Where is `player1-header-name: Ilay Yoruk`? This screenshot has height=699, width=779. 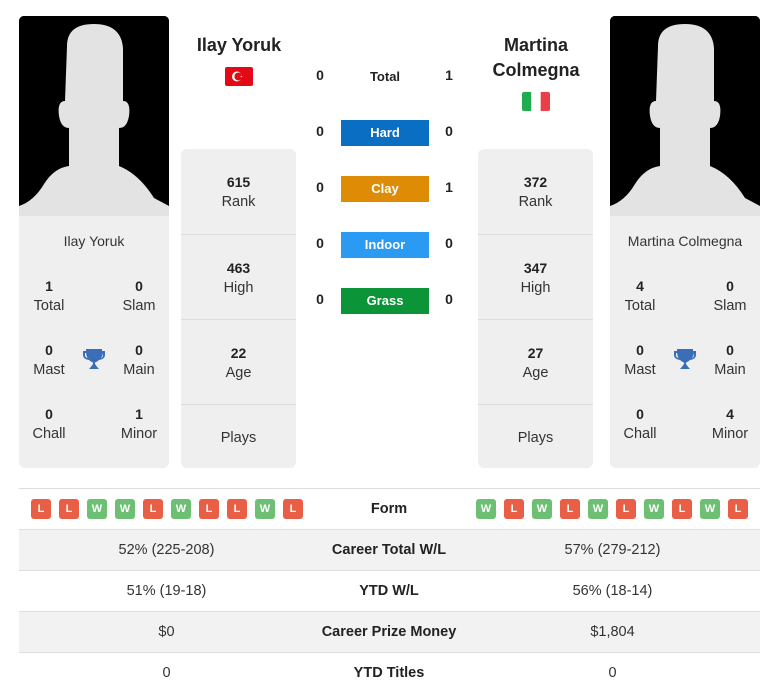 player1-header-name: Ilay Yoruk is located at coordinates (239, 45).